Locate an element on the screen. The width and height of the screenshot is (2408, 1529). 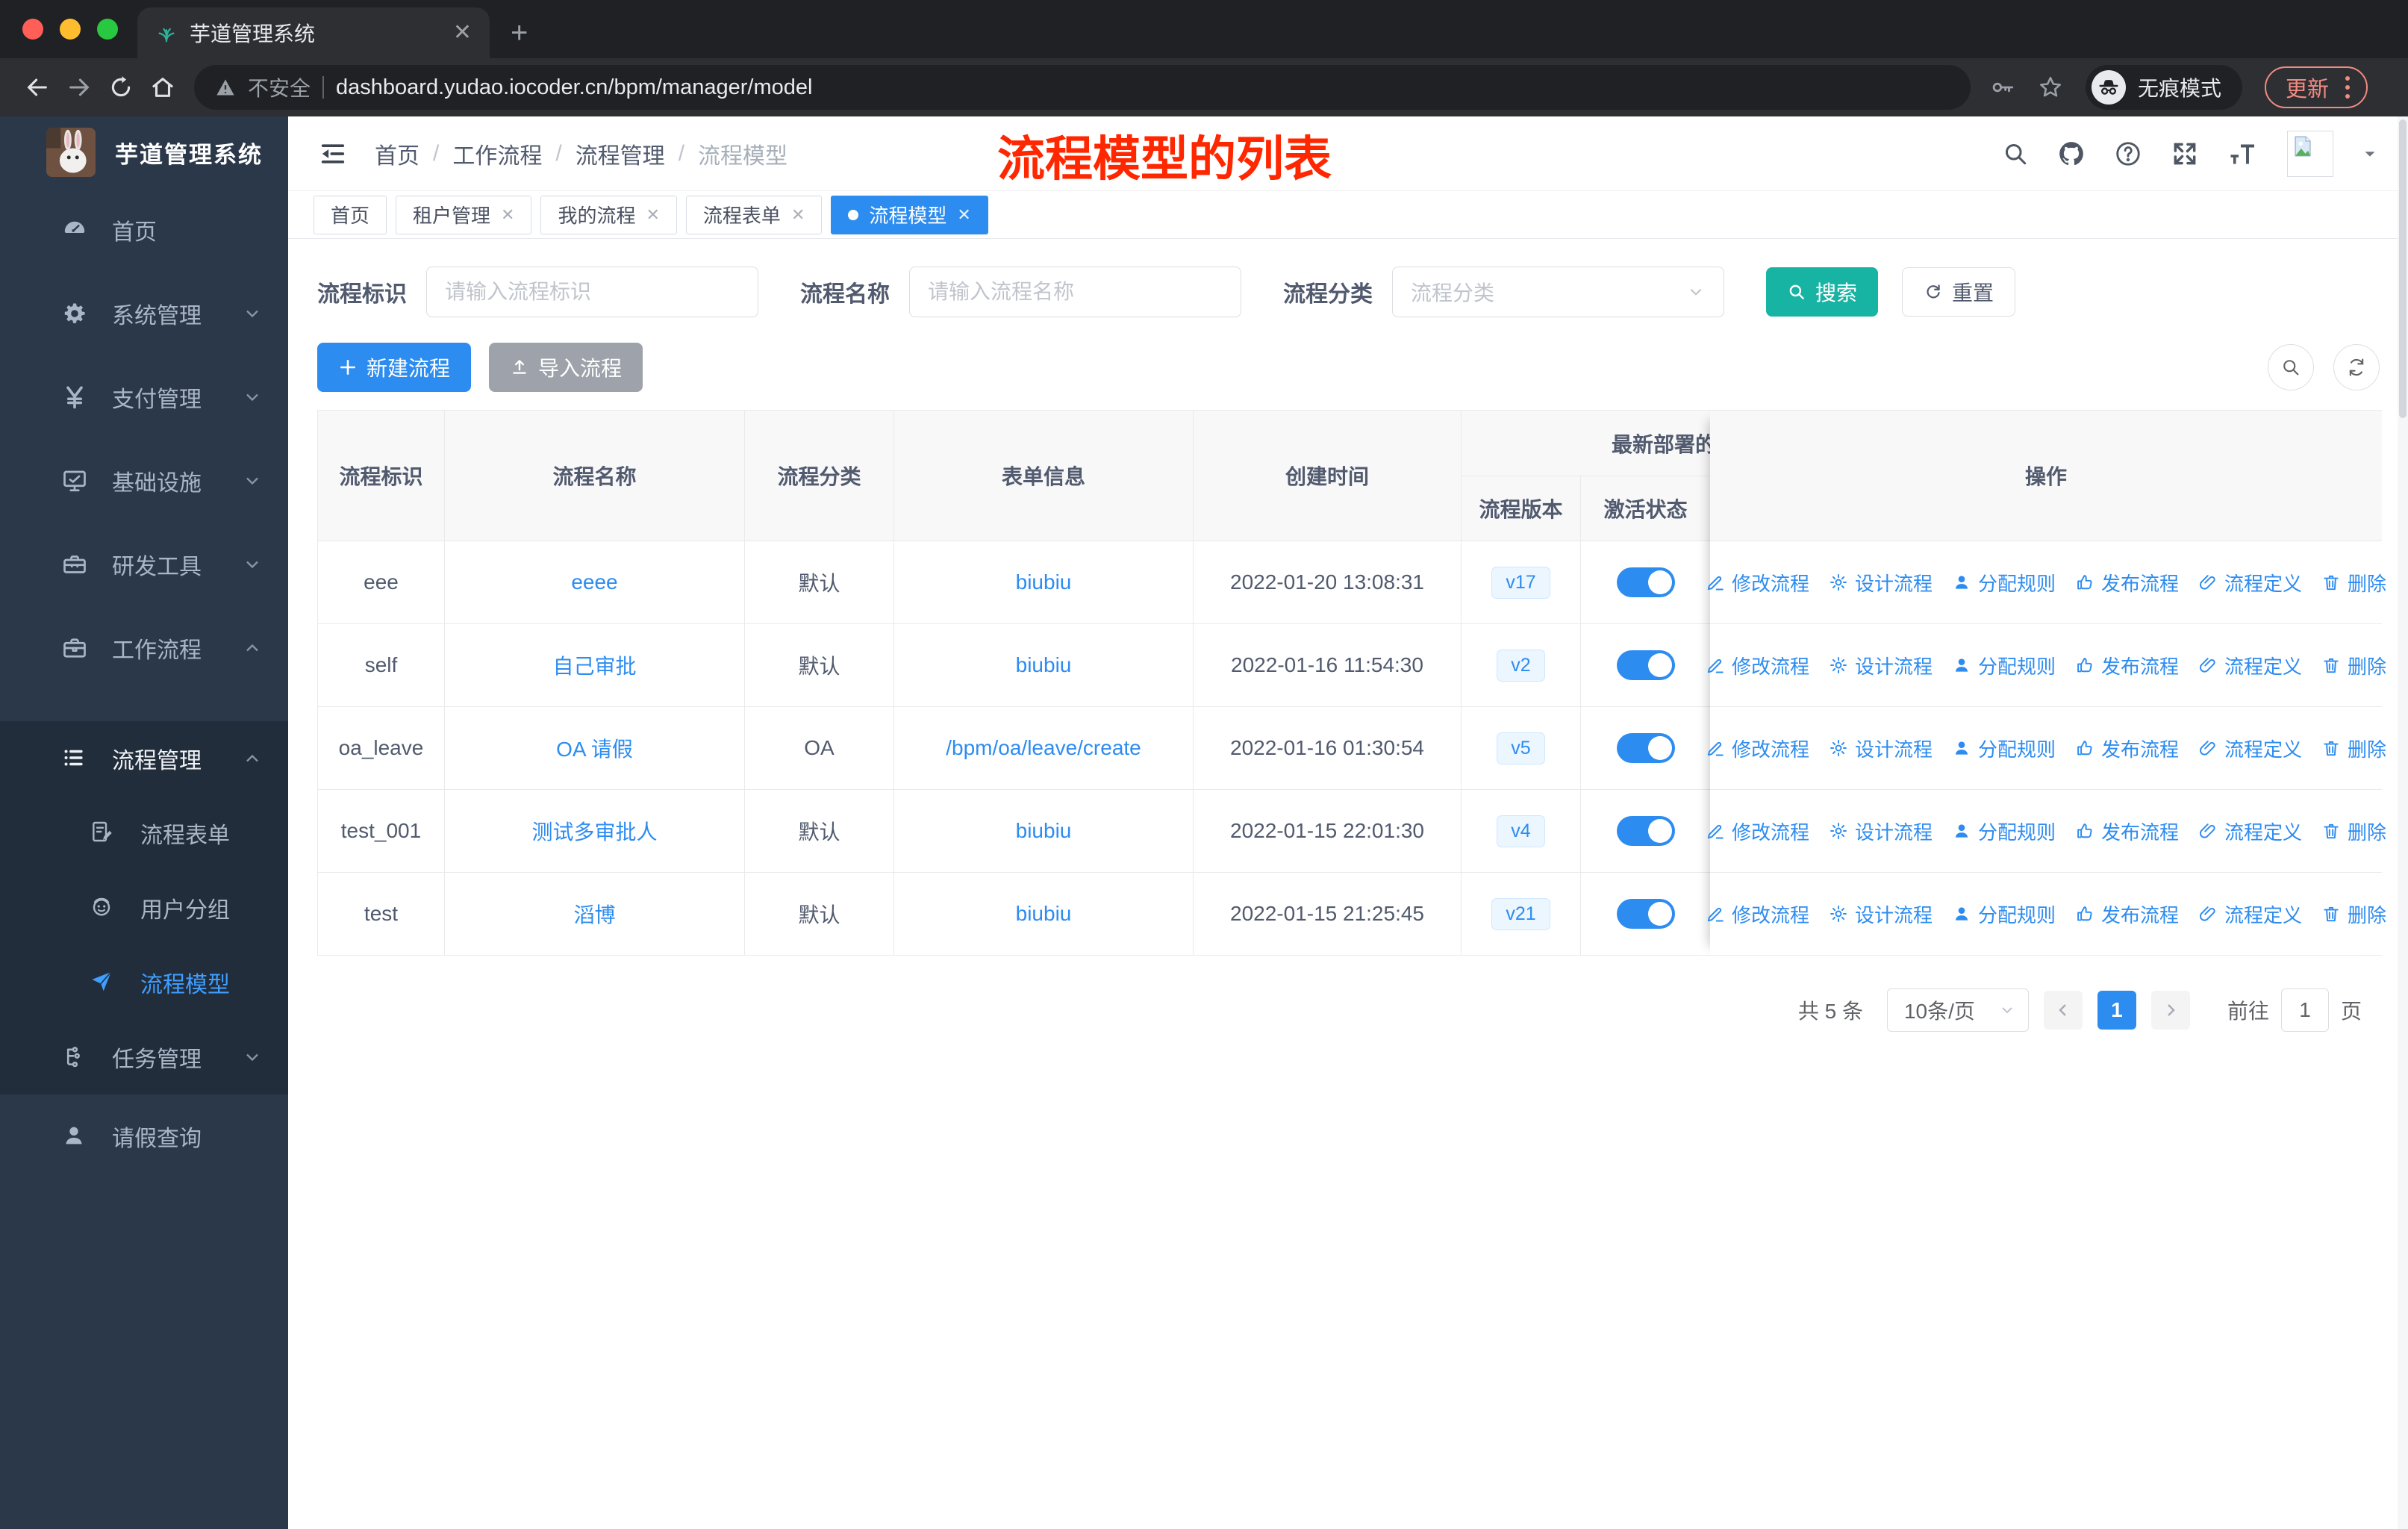
fullscreen-icon is located at coordinates (2185, 154).